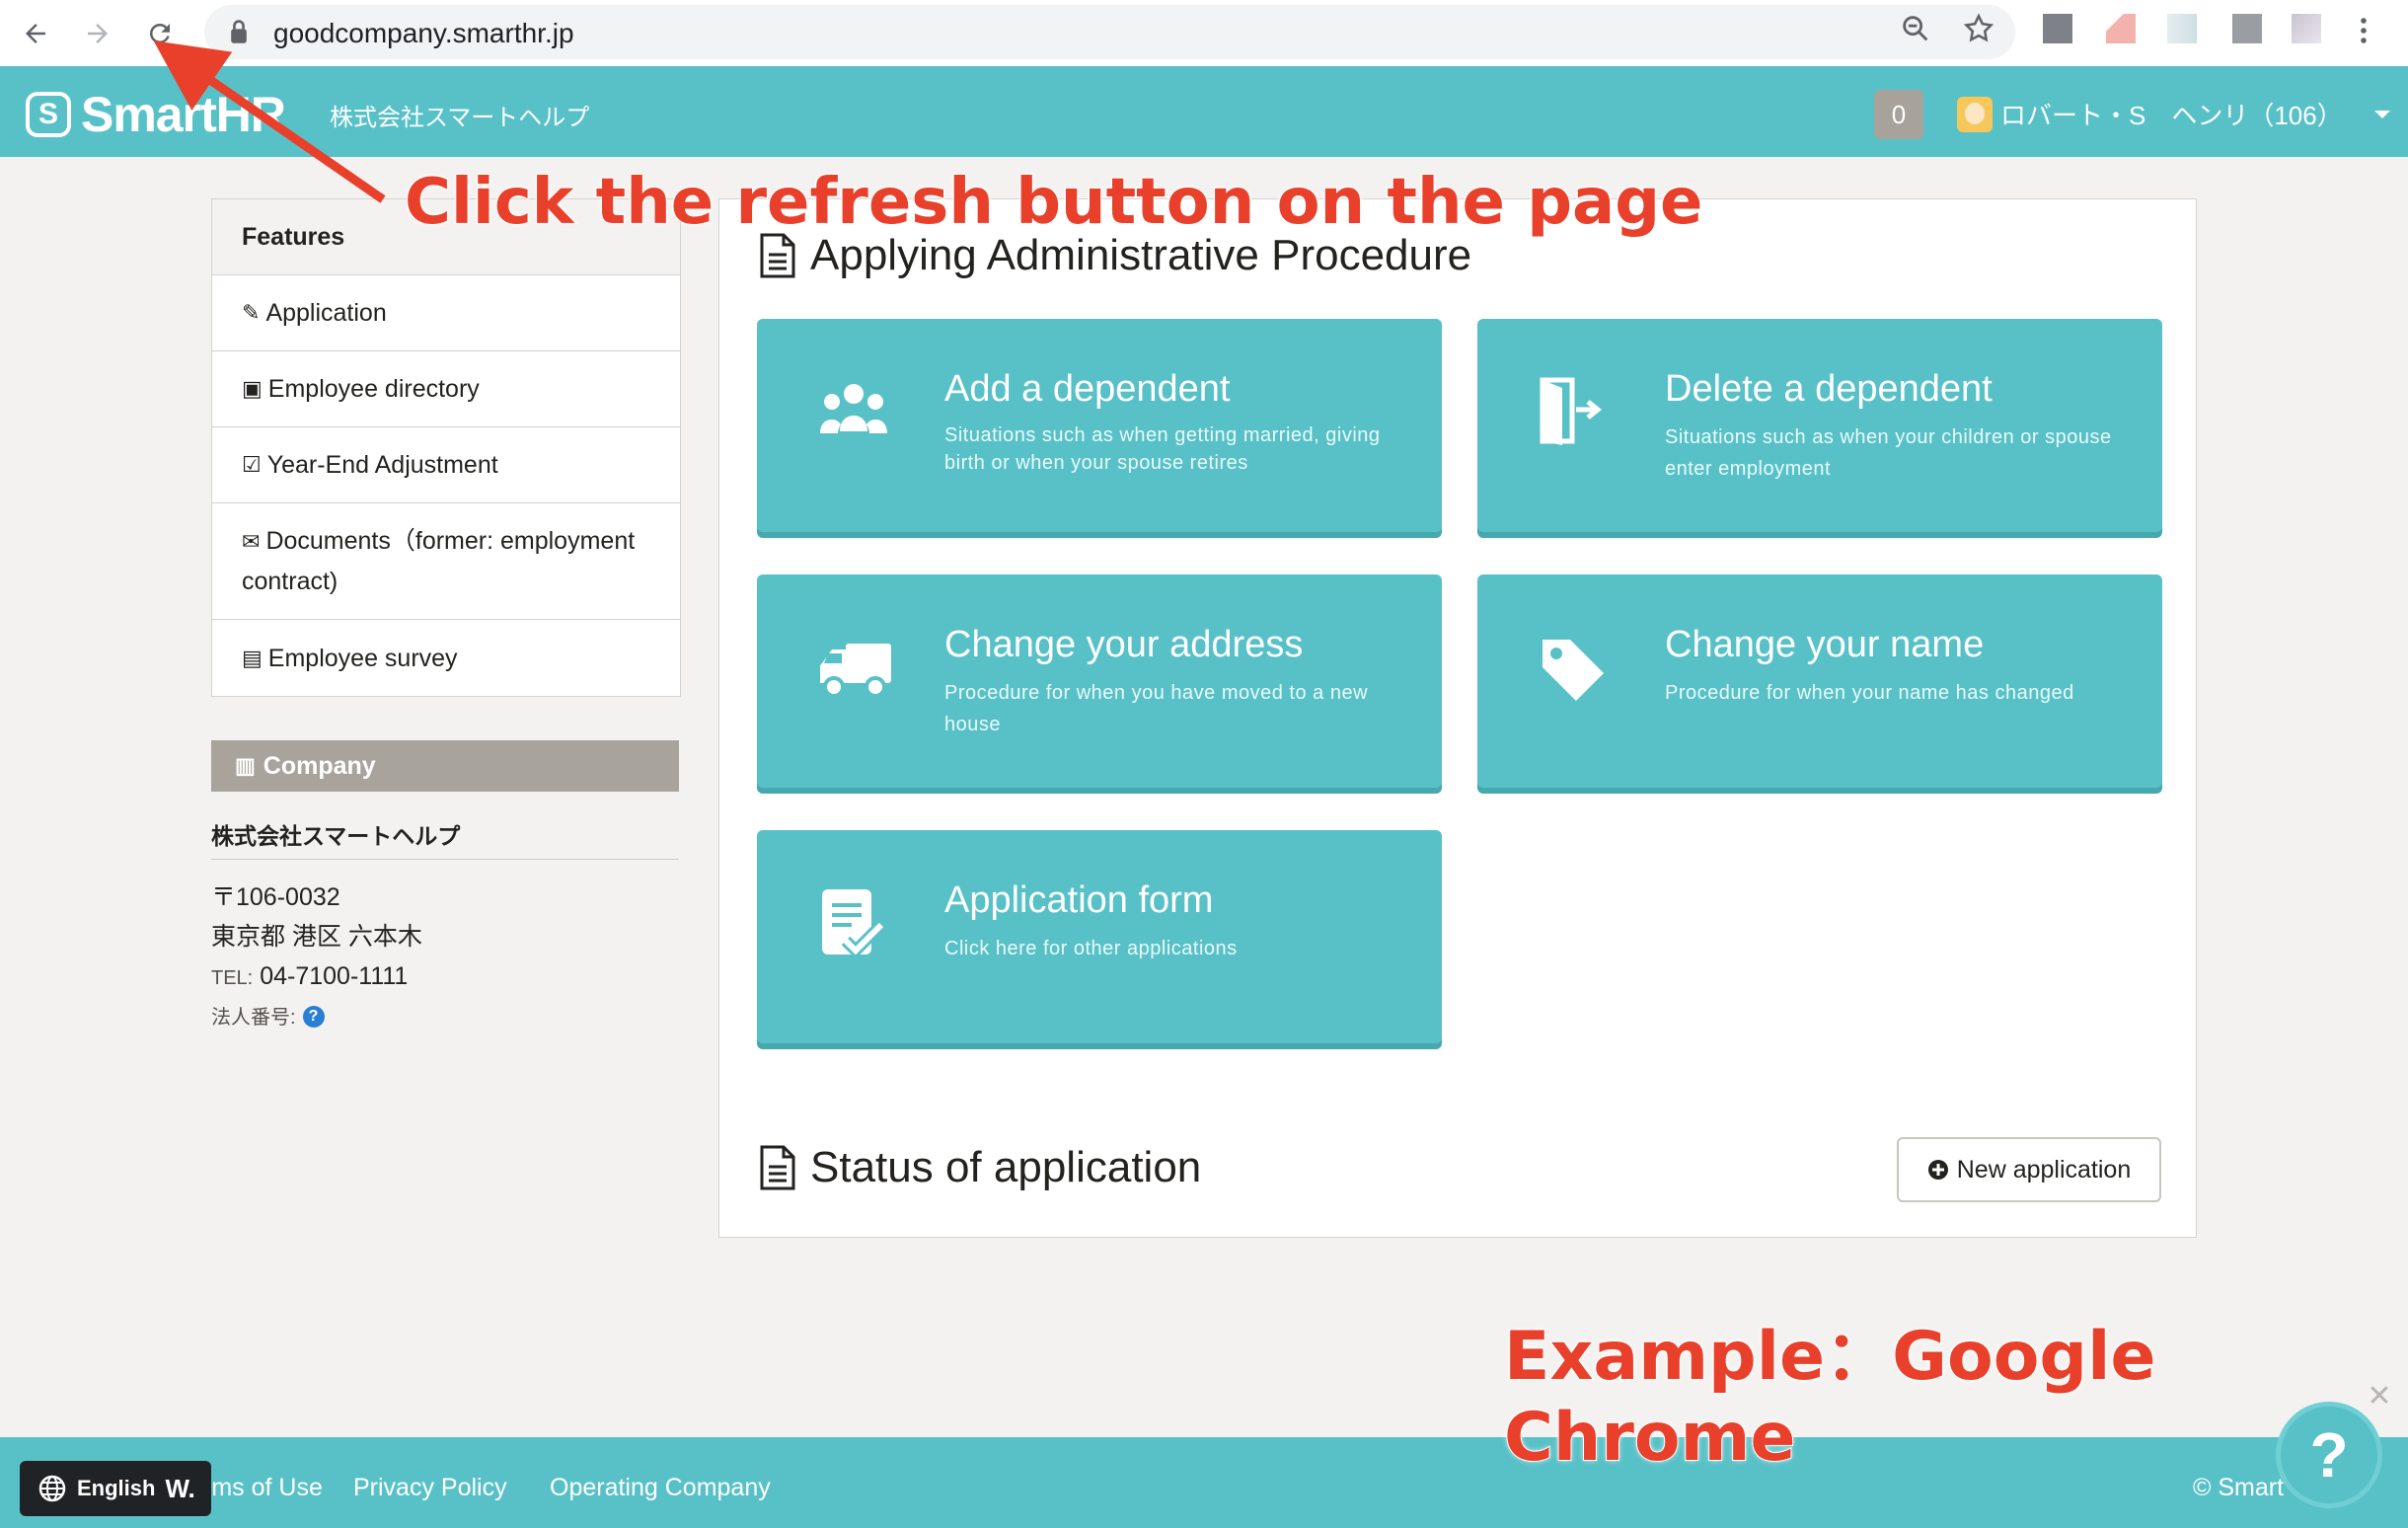 This screenshot has height=1528, width=2408. I want to click on sidebar-item-label: Year-End Adjustment, so click(382, 465).